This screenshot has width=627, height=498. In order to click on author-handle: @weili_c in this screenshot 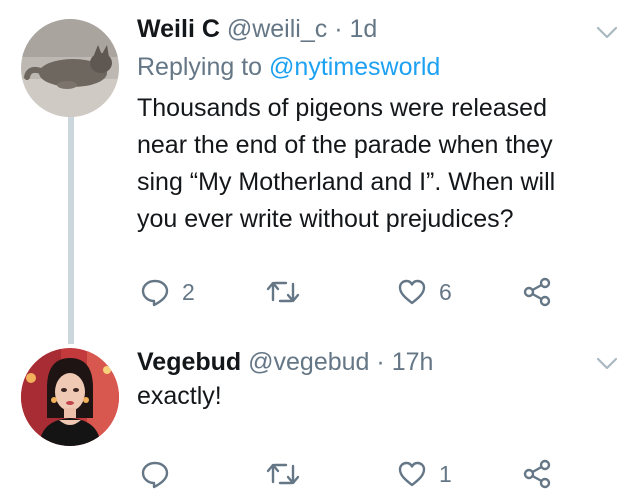, I will do `click(277, 29)`.